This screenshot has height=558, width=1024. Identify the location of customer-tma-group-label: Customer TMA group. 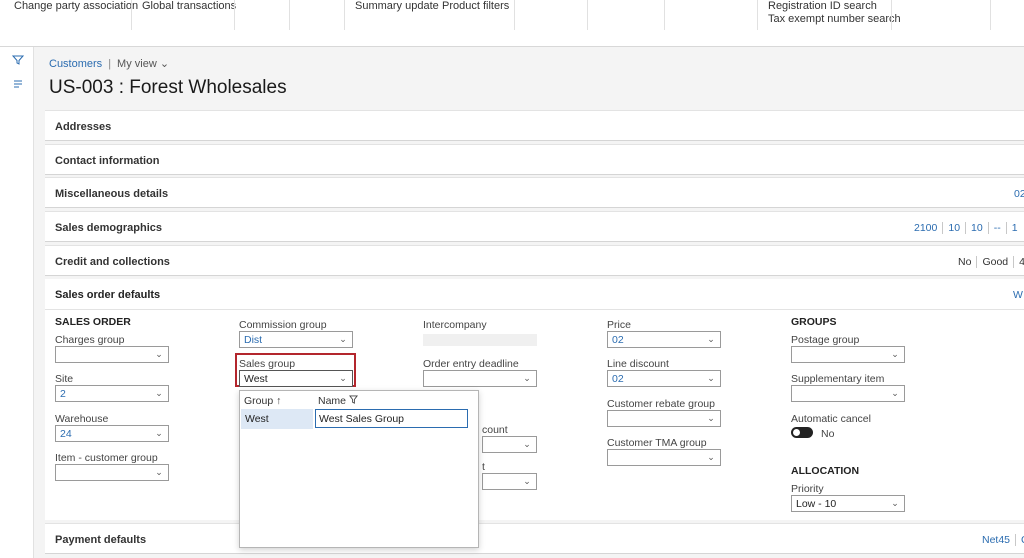
(657, 443).